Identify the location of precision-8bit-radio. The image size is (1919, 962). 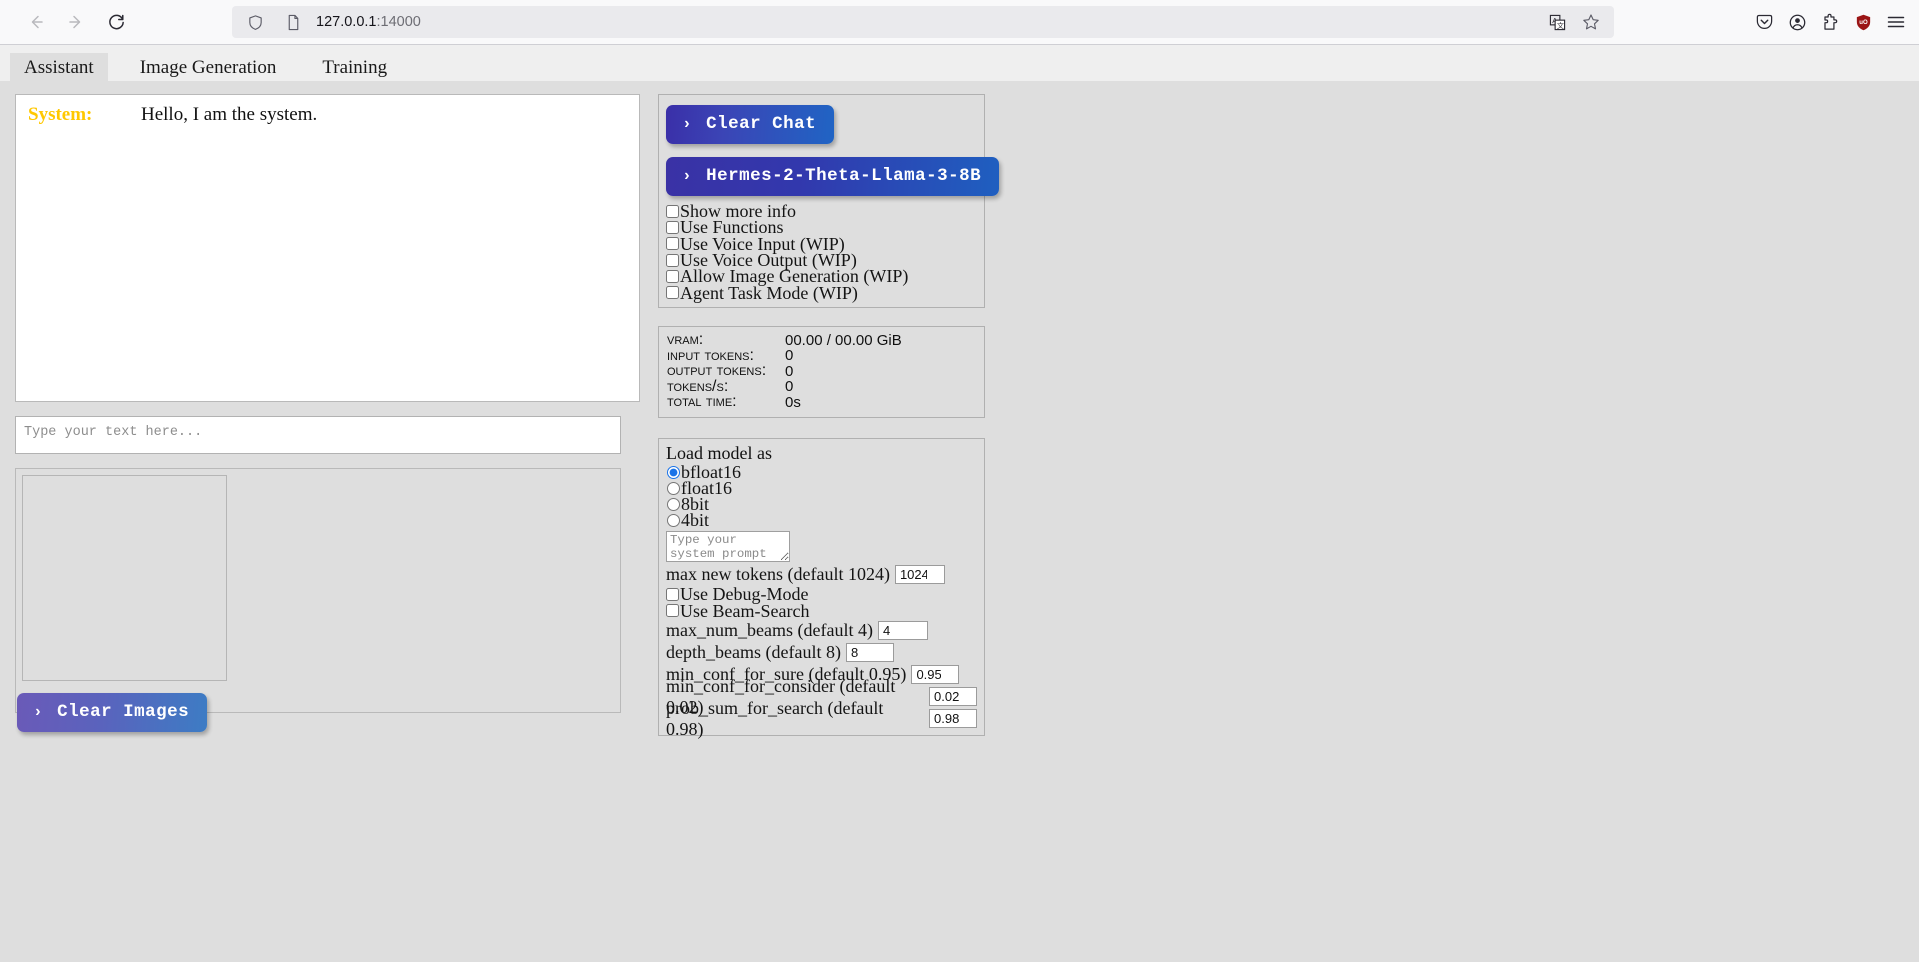
(673, 504).